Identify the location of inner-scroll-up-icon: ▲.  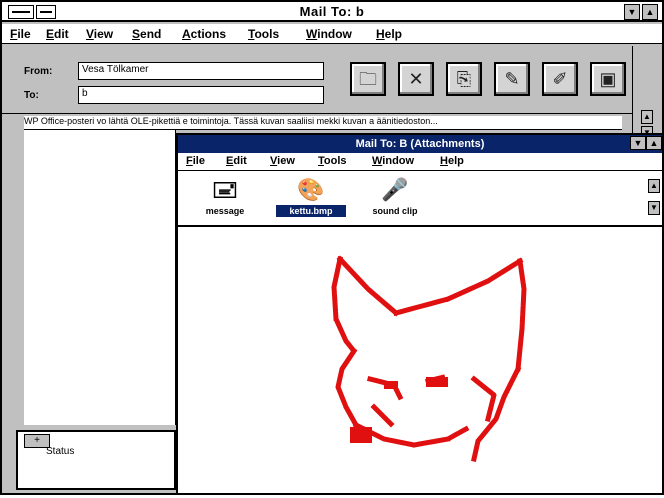
(654, 186).